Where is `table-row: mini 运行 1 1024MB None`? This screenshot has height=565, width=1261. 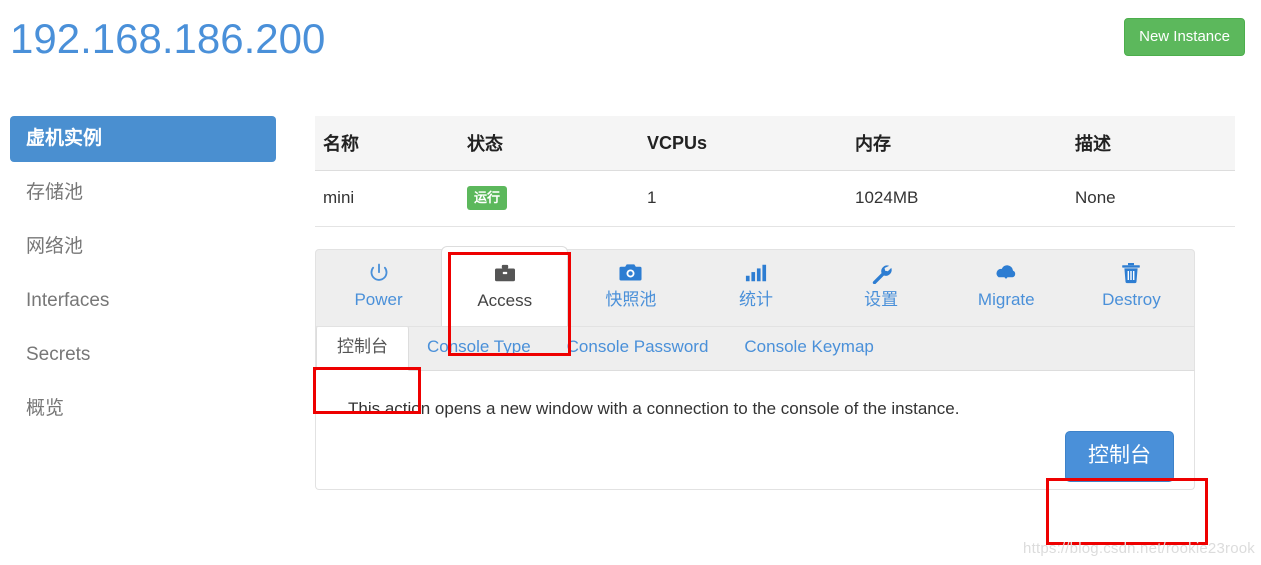
table-row: mini 运行 1 1024MB None is located at coordinates (775, 198).